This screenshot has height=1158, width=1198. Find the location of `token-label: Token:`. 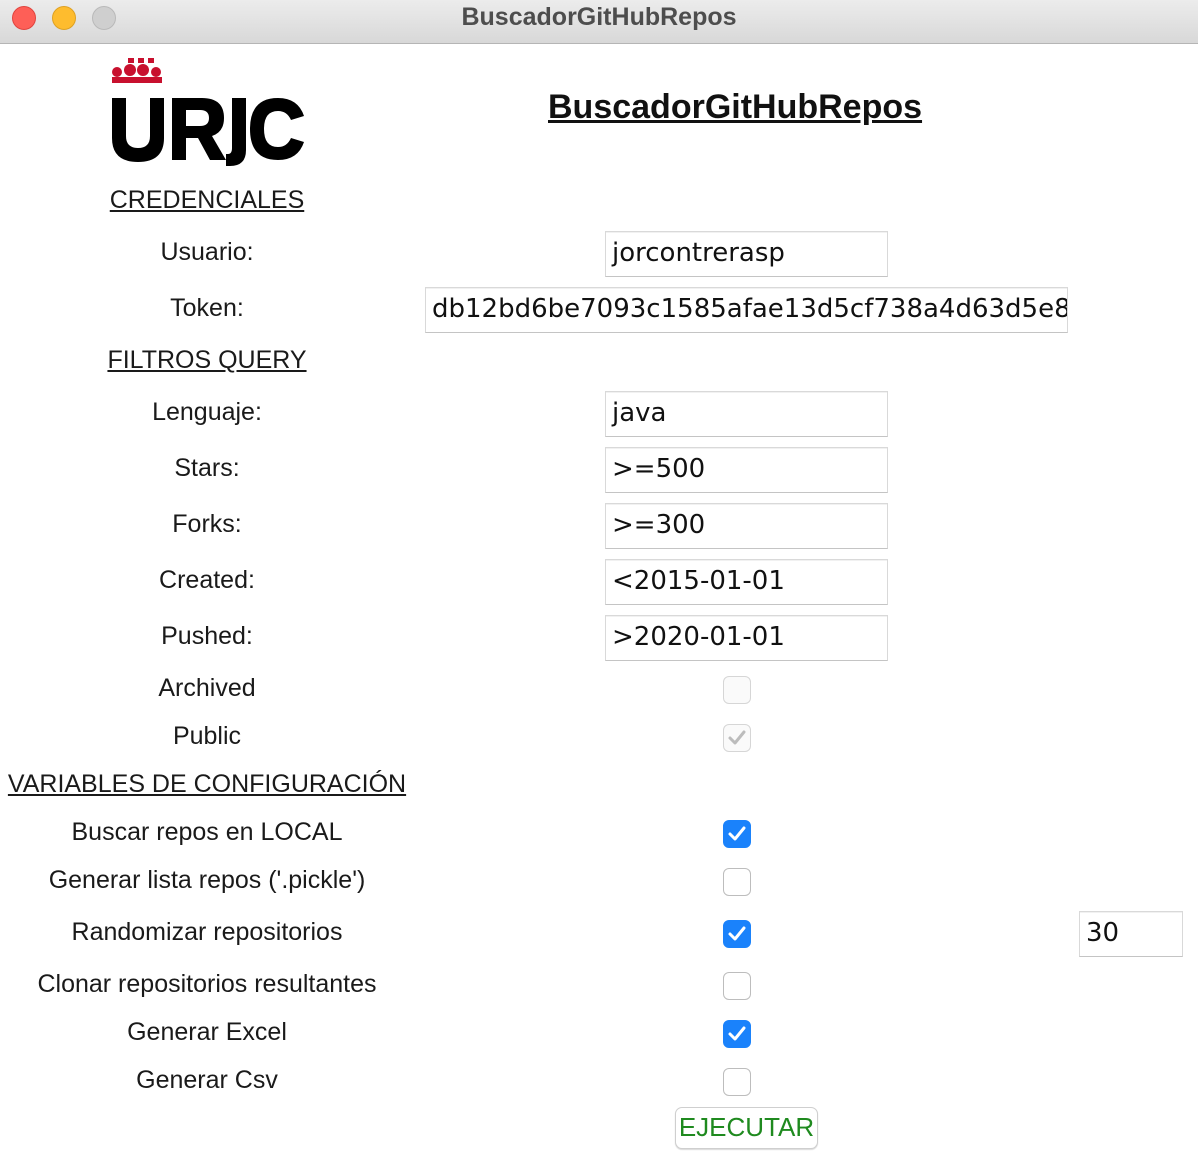

token-label: Token: is located at coordinates (207, 308).